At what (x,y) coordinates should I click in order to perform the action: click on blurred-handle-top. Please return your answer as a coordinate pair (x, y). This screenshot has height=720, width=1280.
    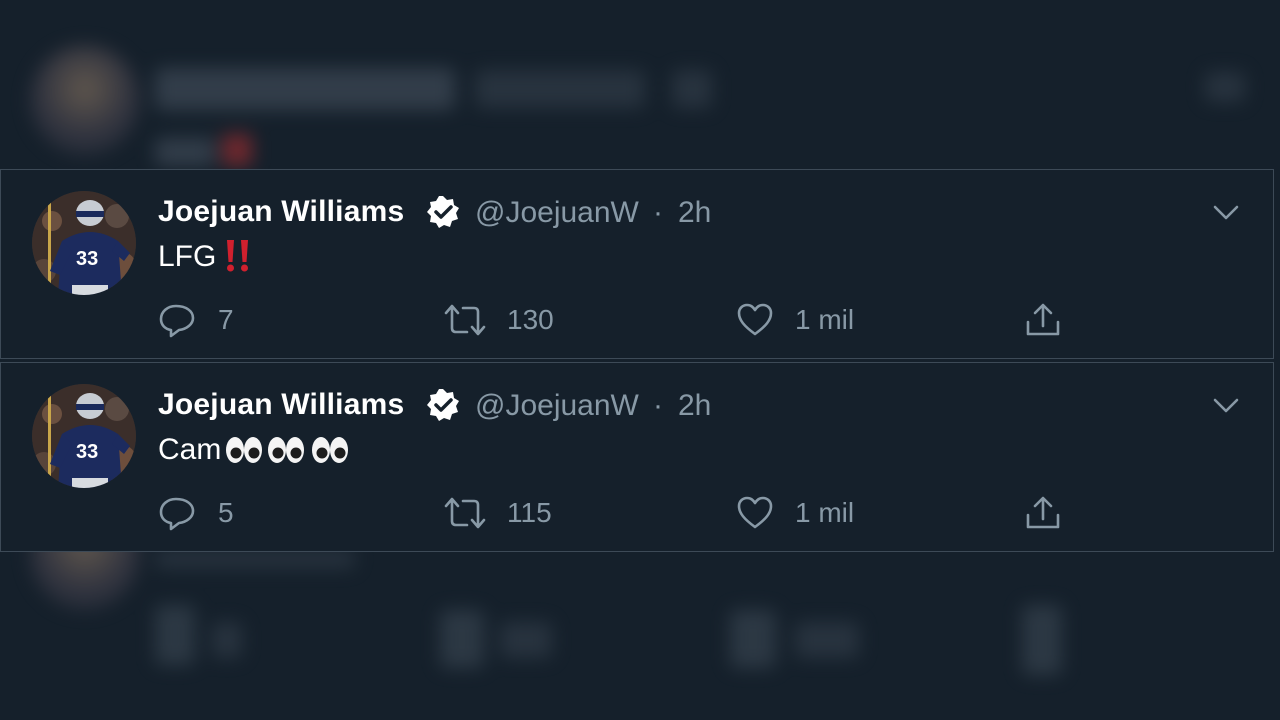
    Looking at the image, I should click on (560, 89).